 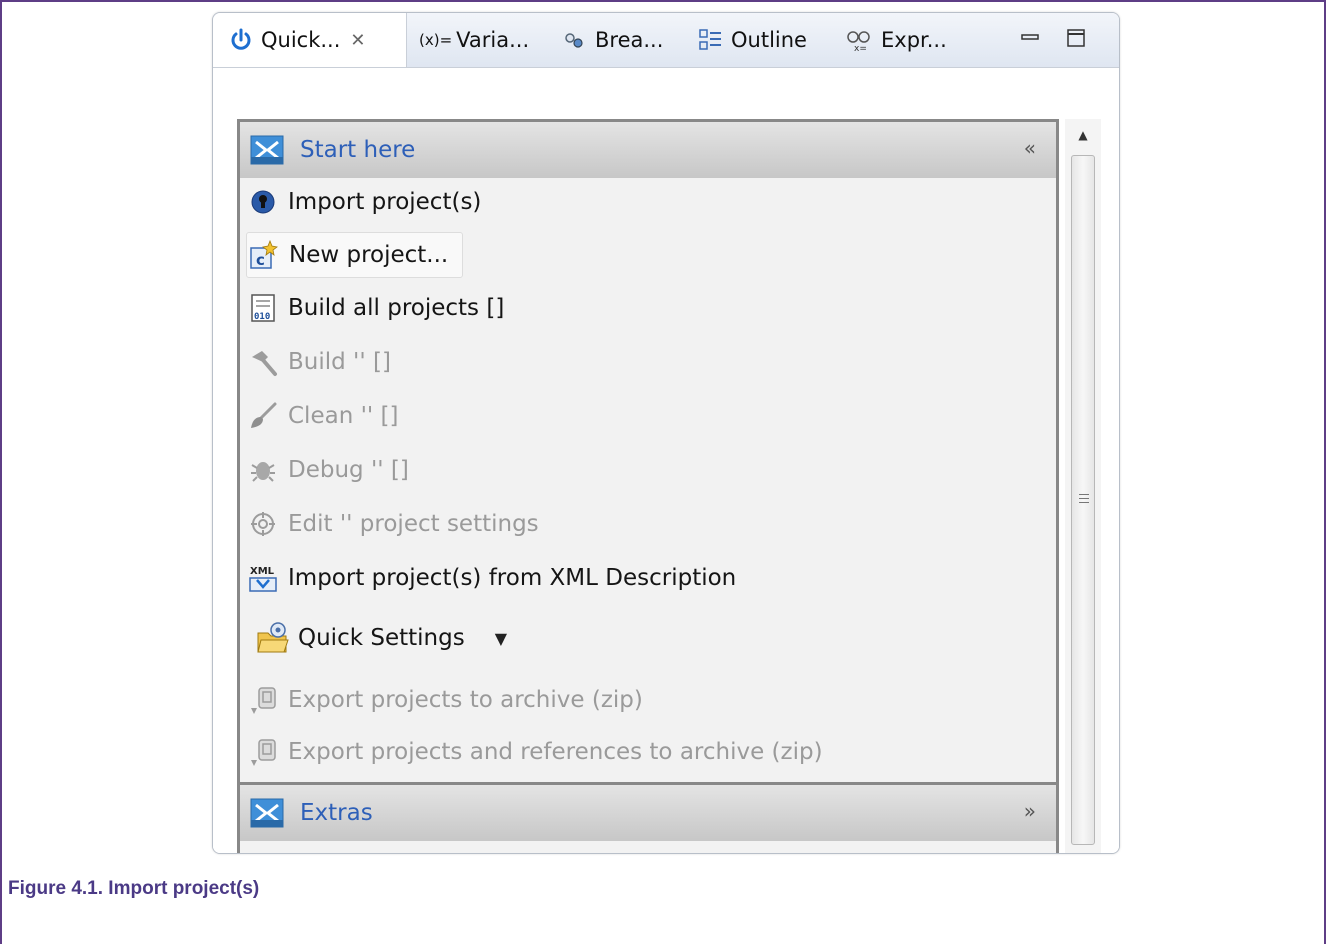 I want to click on build-project-link: Build '' [], so click(x=318, y=362).